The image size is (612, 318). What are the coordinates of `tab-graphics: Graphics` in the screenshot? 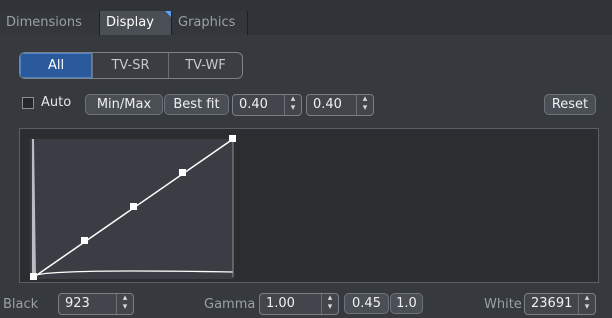 It's located at (210, 23).